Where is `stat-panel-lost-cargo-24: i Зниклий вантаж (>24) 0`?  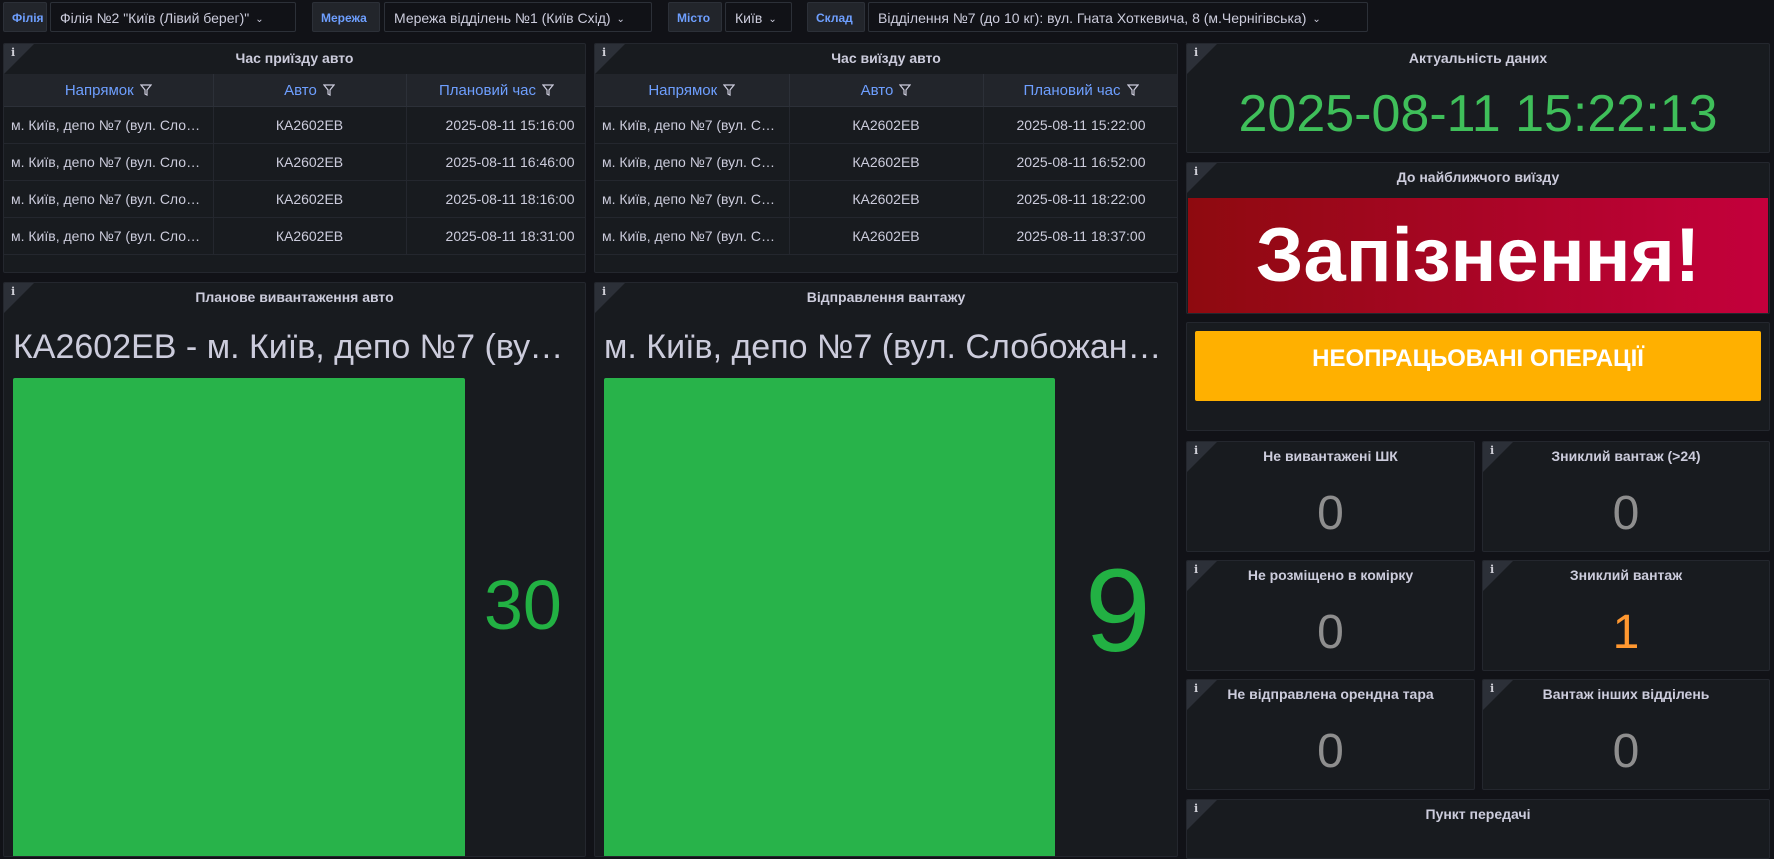
stat-panel-lost-cargo-24: i Зниклий вантаж (>24) 0 is located at coordinates (1626, 496).